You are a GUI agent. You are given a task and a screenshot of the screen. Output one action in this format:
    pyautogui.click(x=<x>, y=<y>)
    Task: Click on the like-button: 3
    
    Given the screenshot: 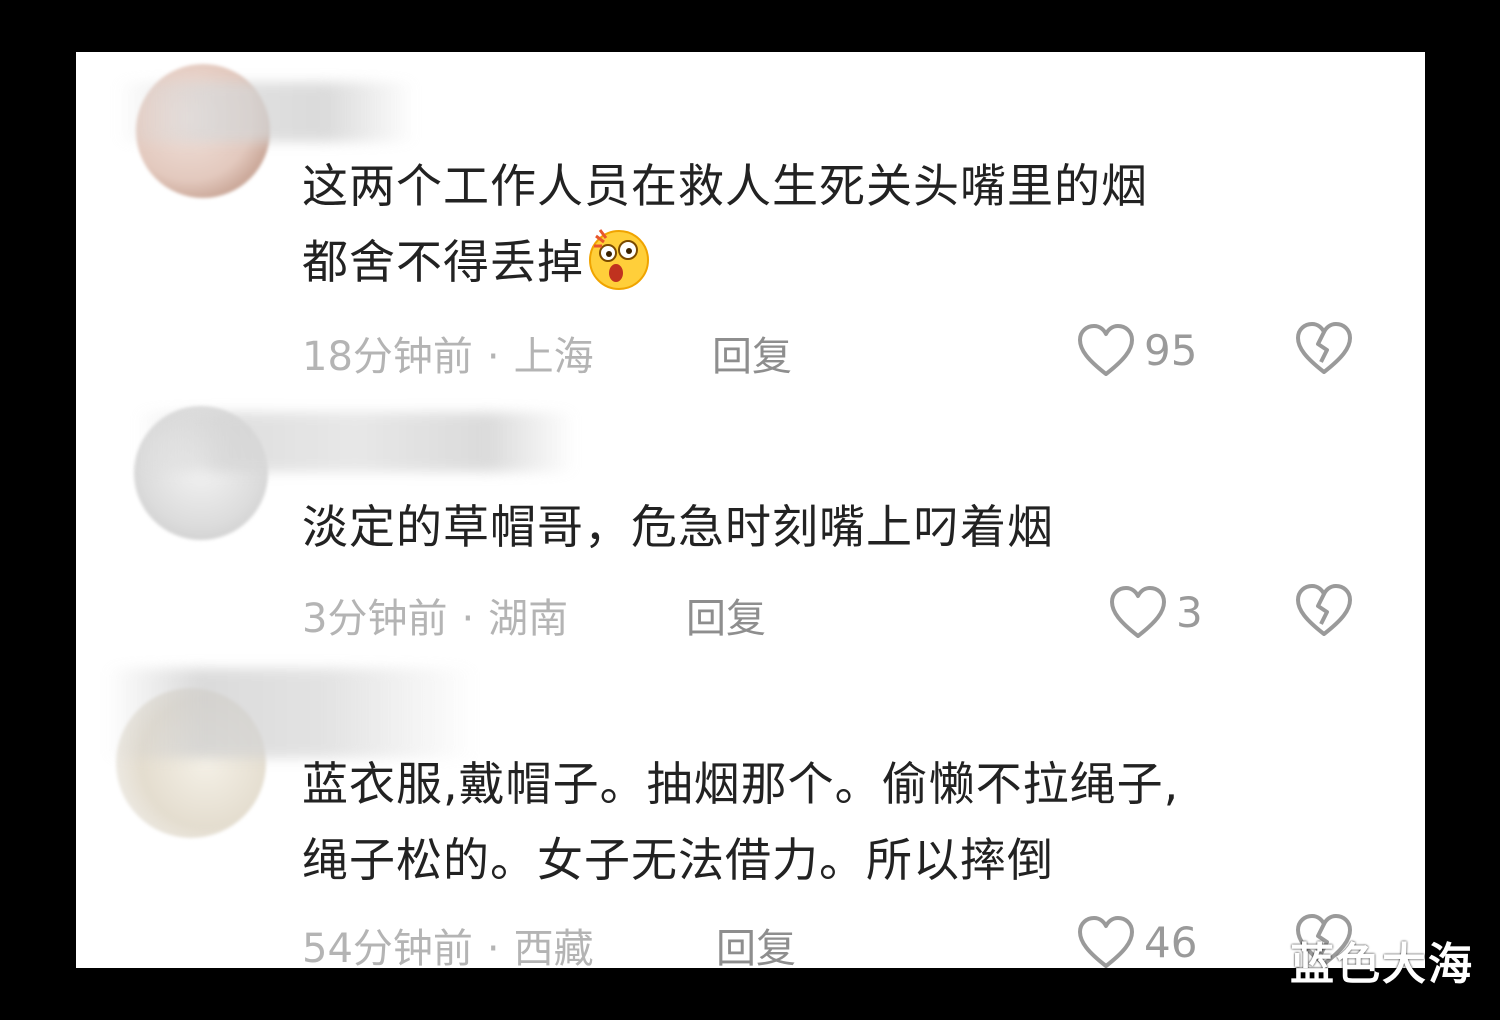 What is the action you would take?
    pyautogui.click(x=1155, y=612)
    